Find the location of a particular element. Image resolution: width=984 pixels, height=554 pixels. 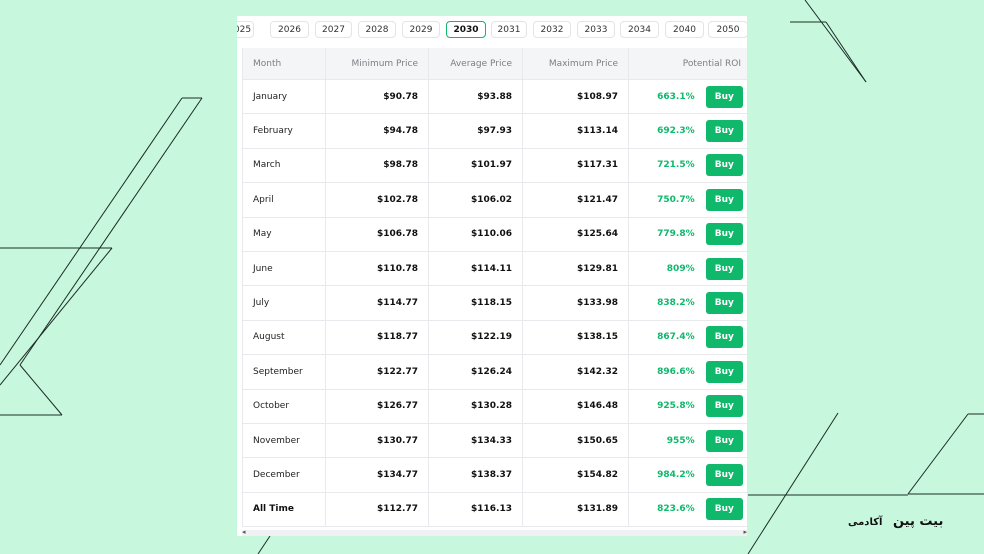

roi-cell: 867.4% Buy is located at coordinates (688, 337).